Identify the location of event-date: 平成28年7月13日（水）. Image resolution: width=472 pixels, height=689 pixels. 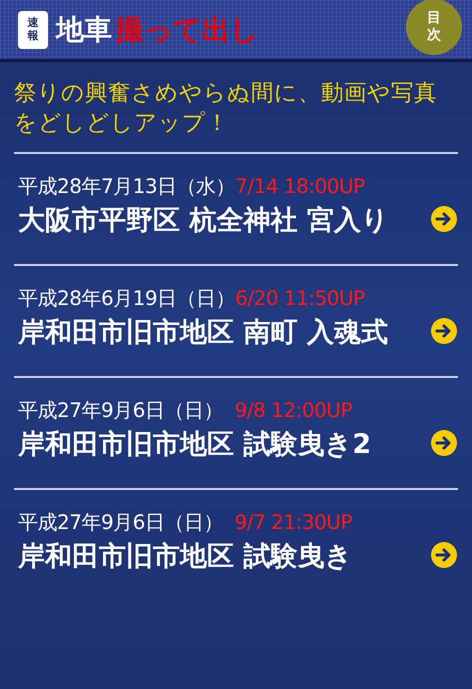
(127, 186).